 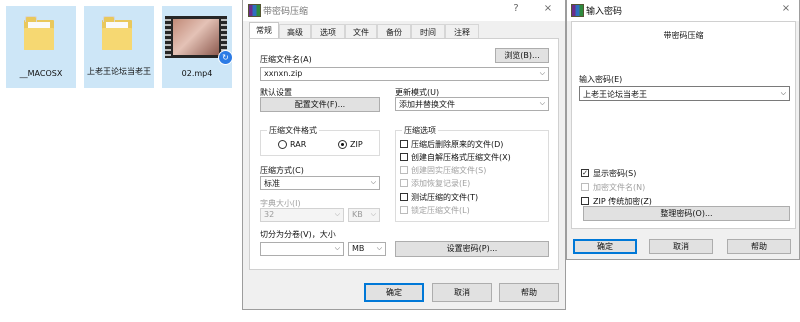 What do you see at coordinates (404, 183) in the screenshot?
I see `recovery-record-checkbox` at bounding box center [404, 183].